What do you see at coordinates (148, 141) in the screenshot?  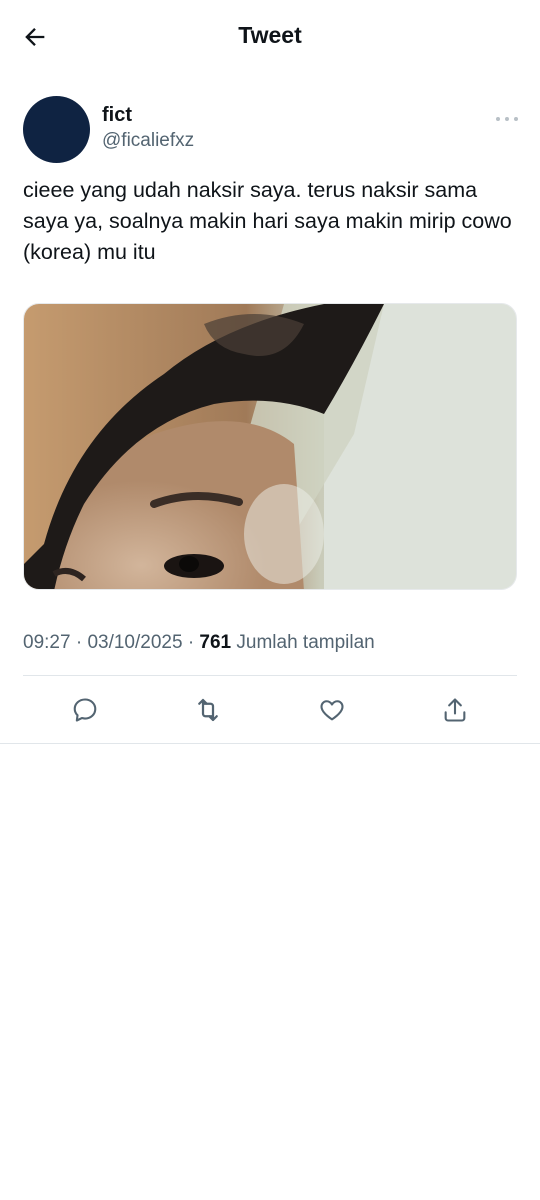 I see `author-handle: @ficaliefxz` at bounding box center [148, 141].